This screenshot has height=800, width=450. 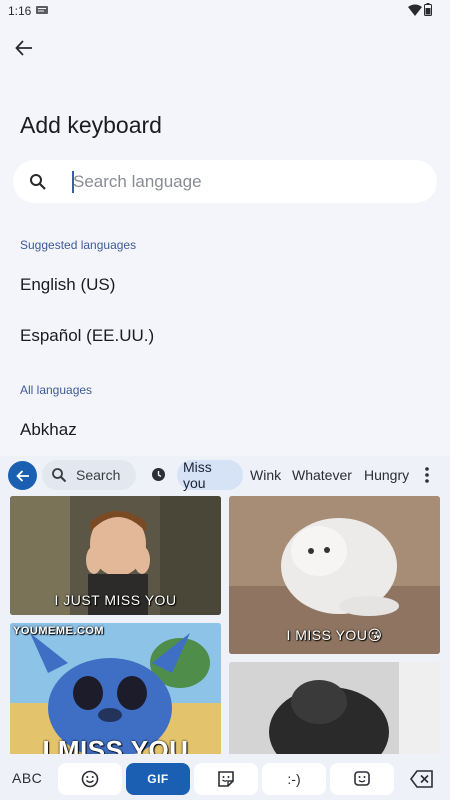 What do you see at coordinates (115, 744) in the screenshot?
I see `gif-caption: I MISS YOU` at bounding box center [115, 744].